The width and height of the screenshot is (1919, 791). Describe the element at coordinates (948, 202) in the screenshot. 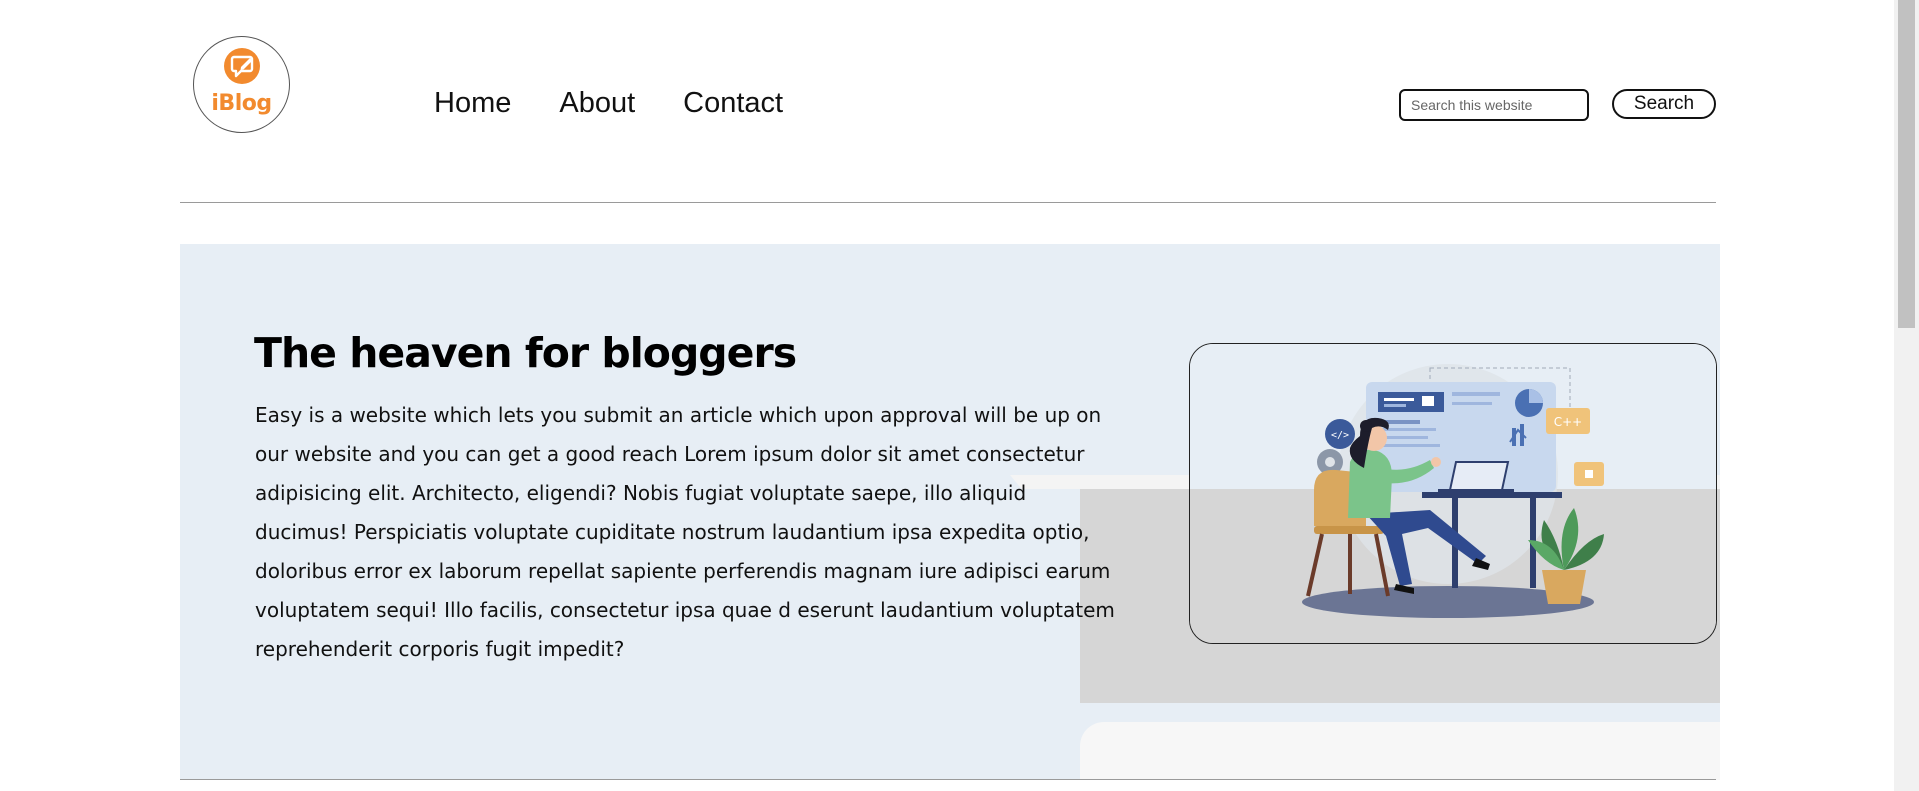

I see `header-divider` at that location.